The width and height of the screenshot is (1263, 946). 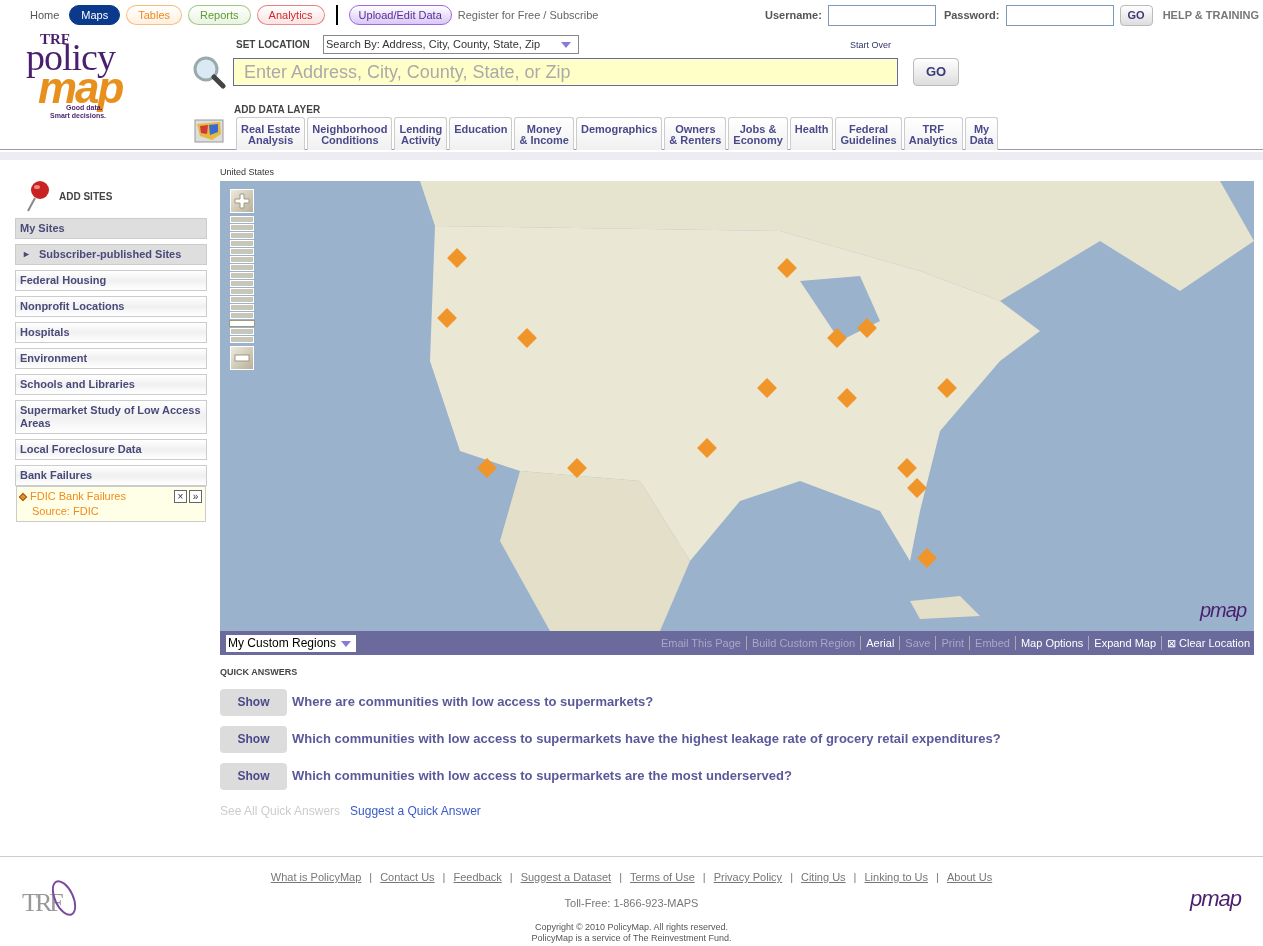 I want to click on service-text: PolicyMap is a service of The Reinvestment Fund., so click(x=631, y=938).